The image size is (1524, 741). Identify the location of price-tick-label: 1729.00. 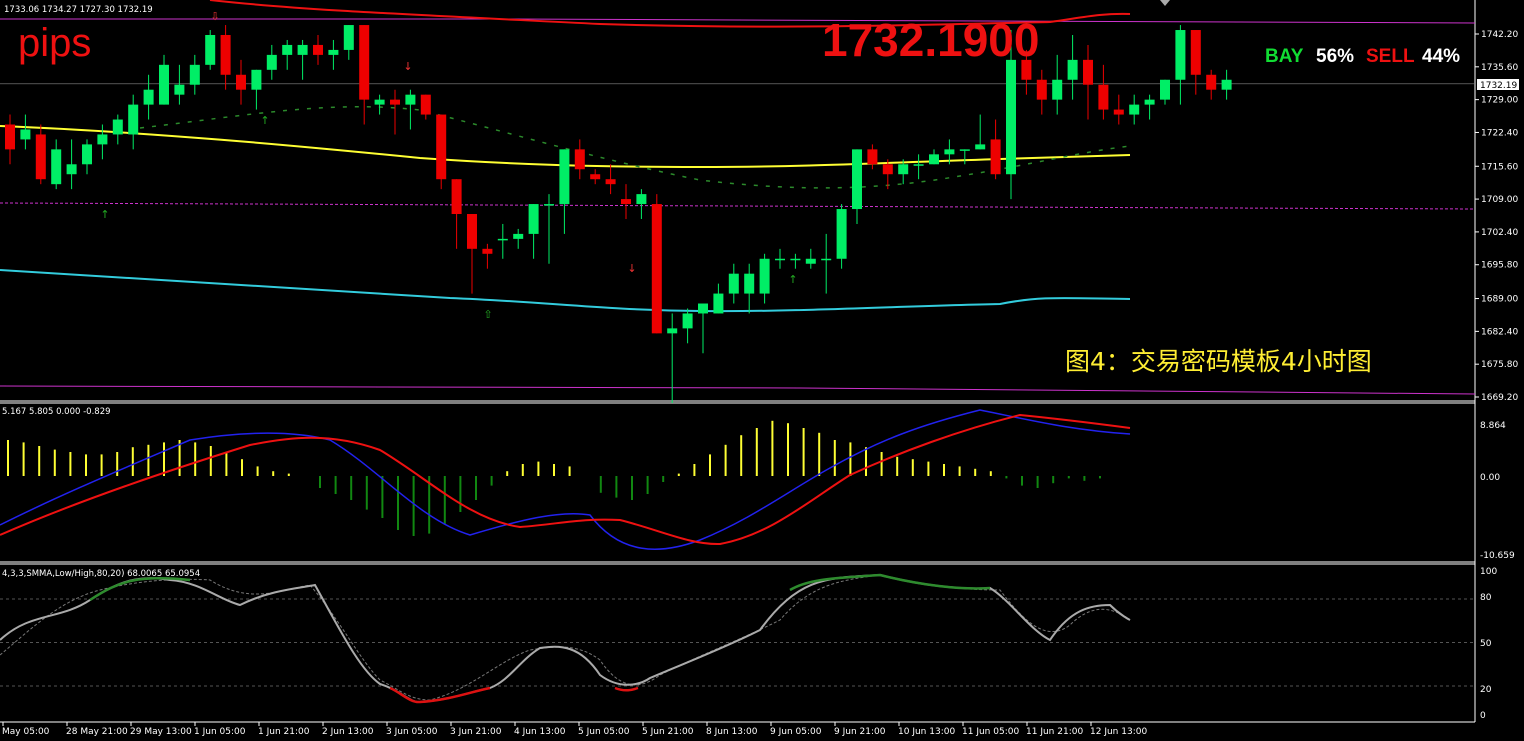
(1499, 101).